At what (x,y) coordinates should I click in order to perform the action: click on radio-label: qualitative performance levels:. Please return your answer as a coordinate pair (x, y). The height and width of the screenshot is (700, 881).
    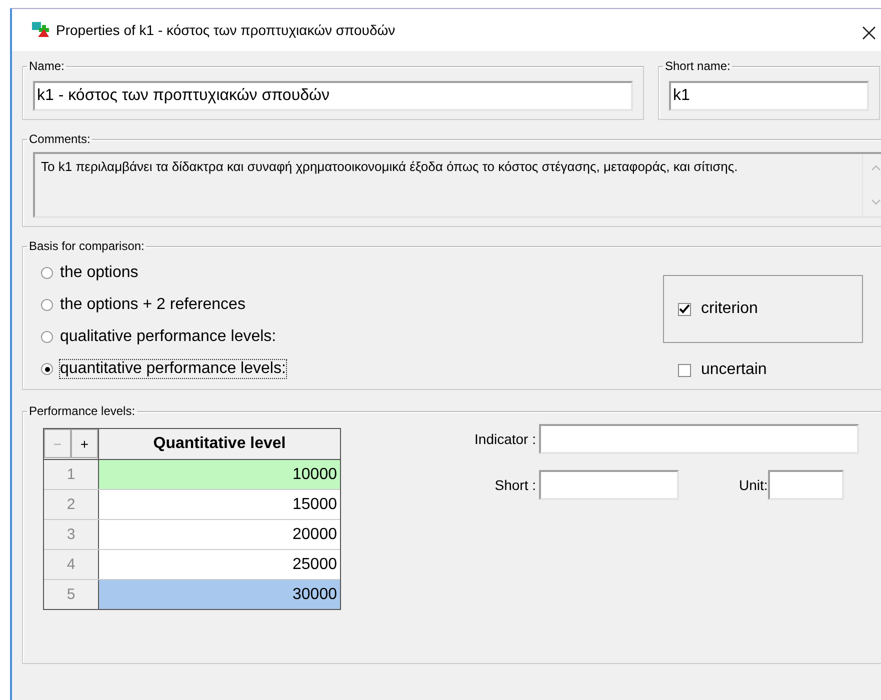
    Looking at the image, I should click on (168, 337).